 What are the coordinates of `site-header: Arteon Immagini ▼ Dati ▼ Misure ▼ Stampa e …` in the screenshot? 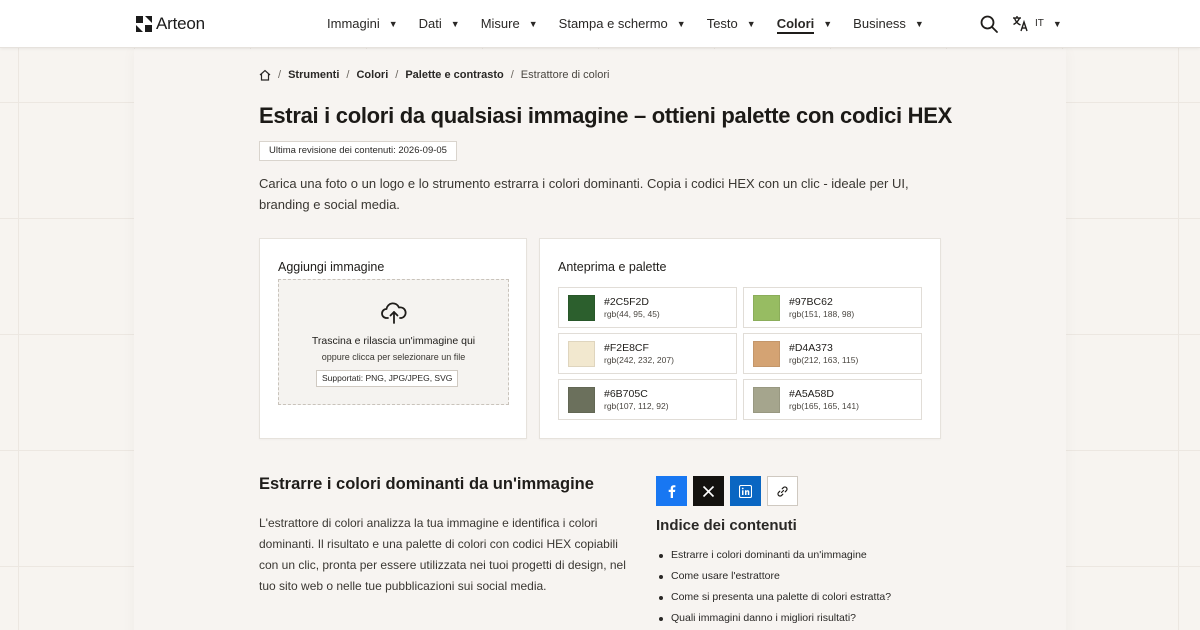 It's located at (600, 24).